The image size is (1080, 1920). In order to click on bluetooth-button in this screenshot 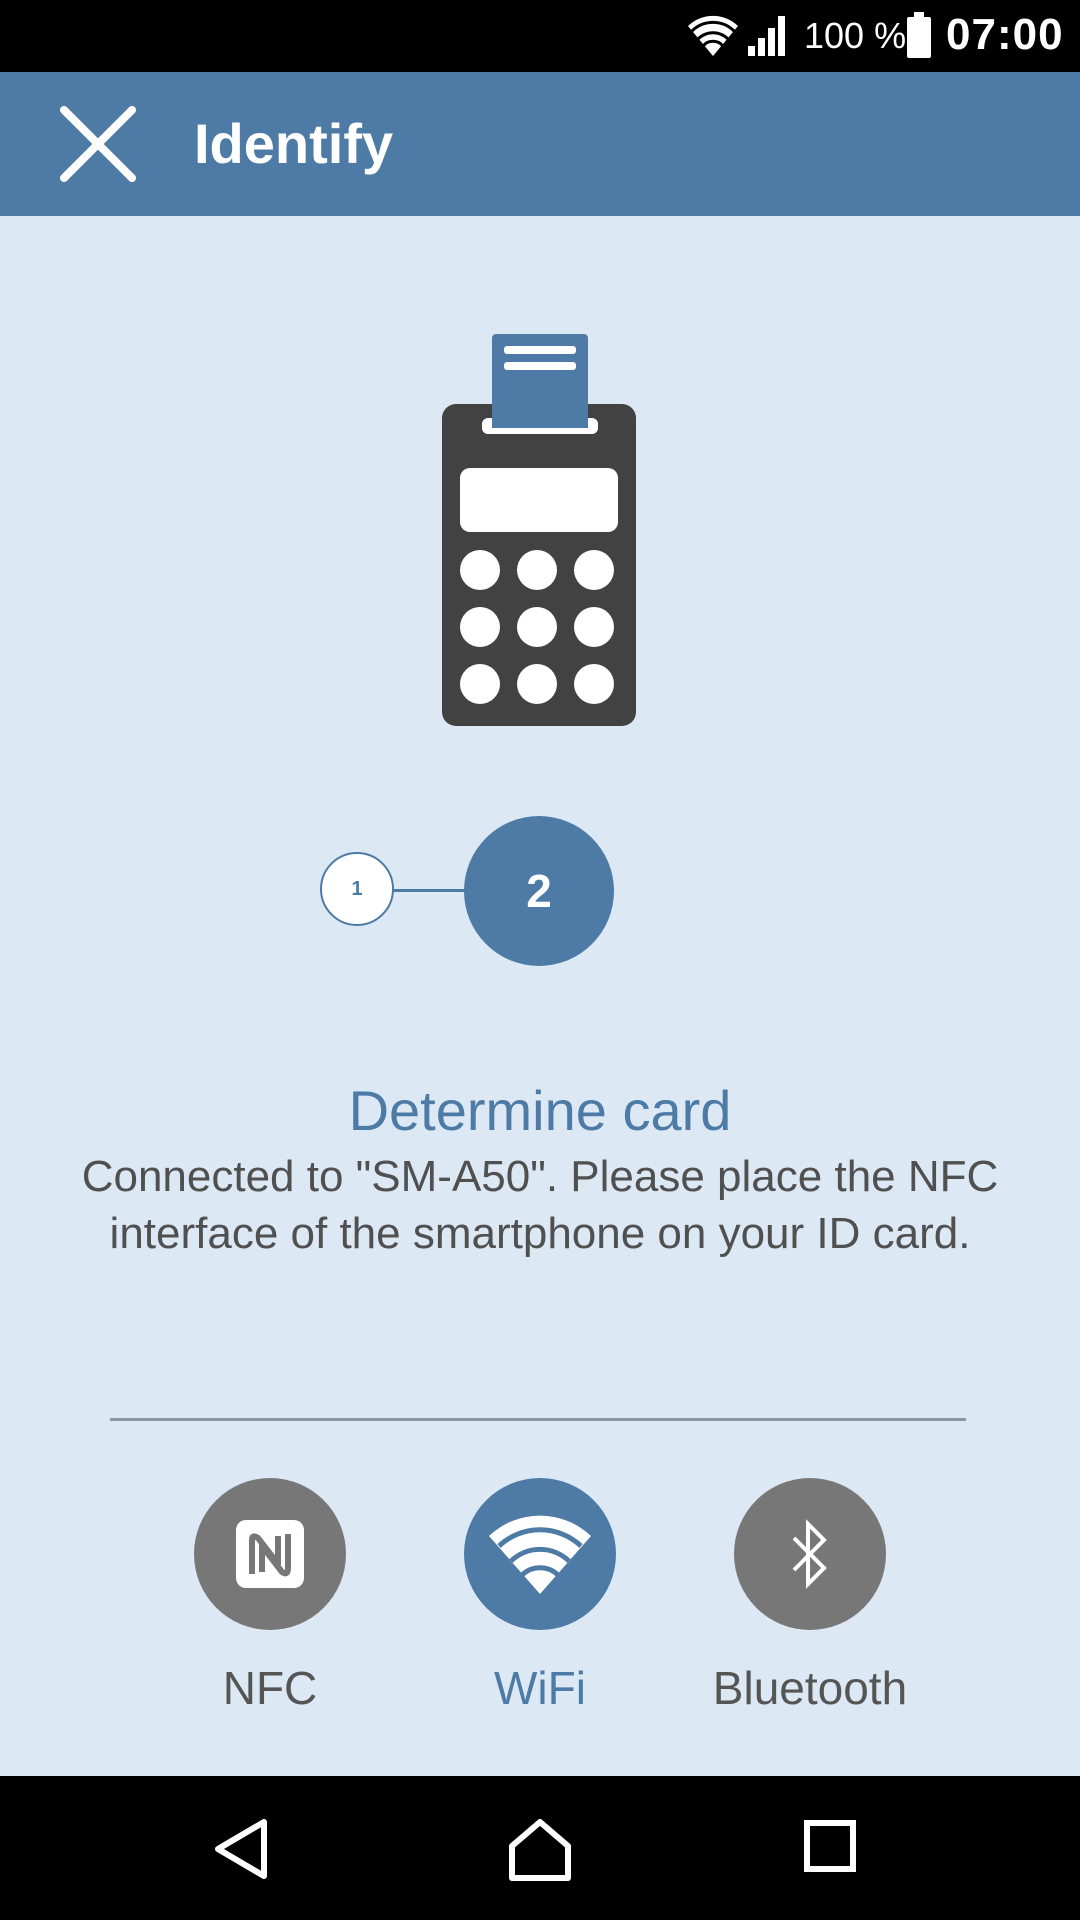, I will do `click(810, 1554)`.